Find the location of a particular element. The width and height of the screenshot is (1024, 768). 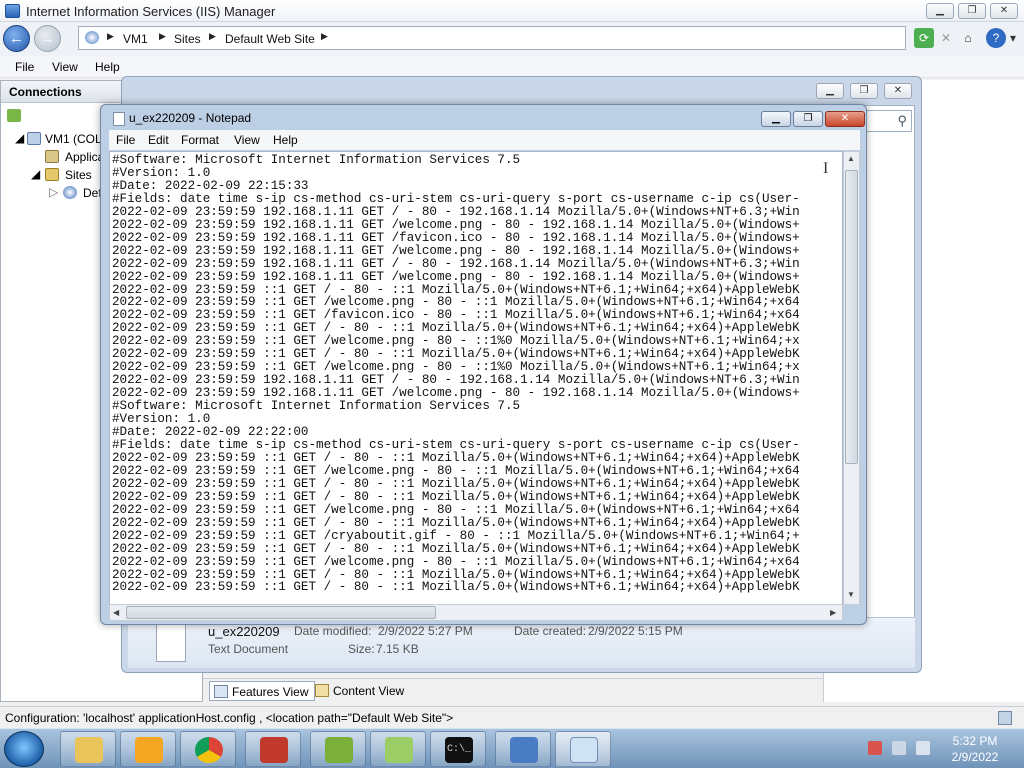

tab-content-view: Content View is located at coordinates (360, 691).